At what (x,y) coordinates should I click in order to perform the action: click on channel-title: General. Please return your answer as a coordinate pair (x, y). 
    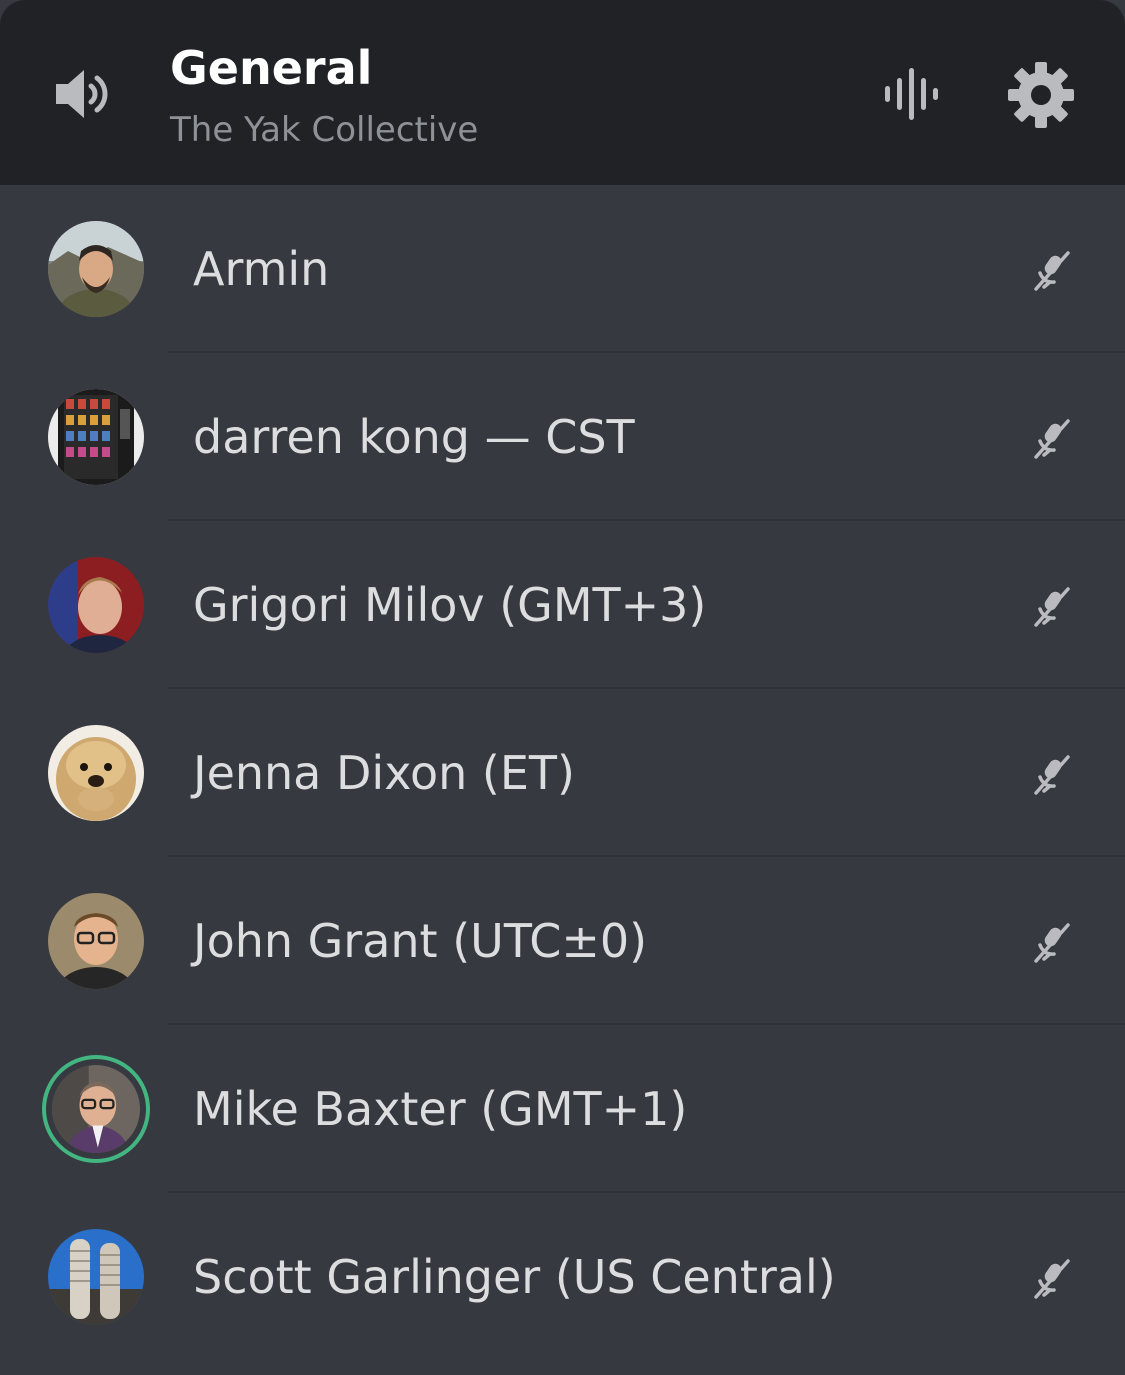
    Looking at the image, I should click on (271, 68).